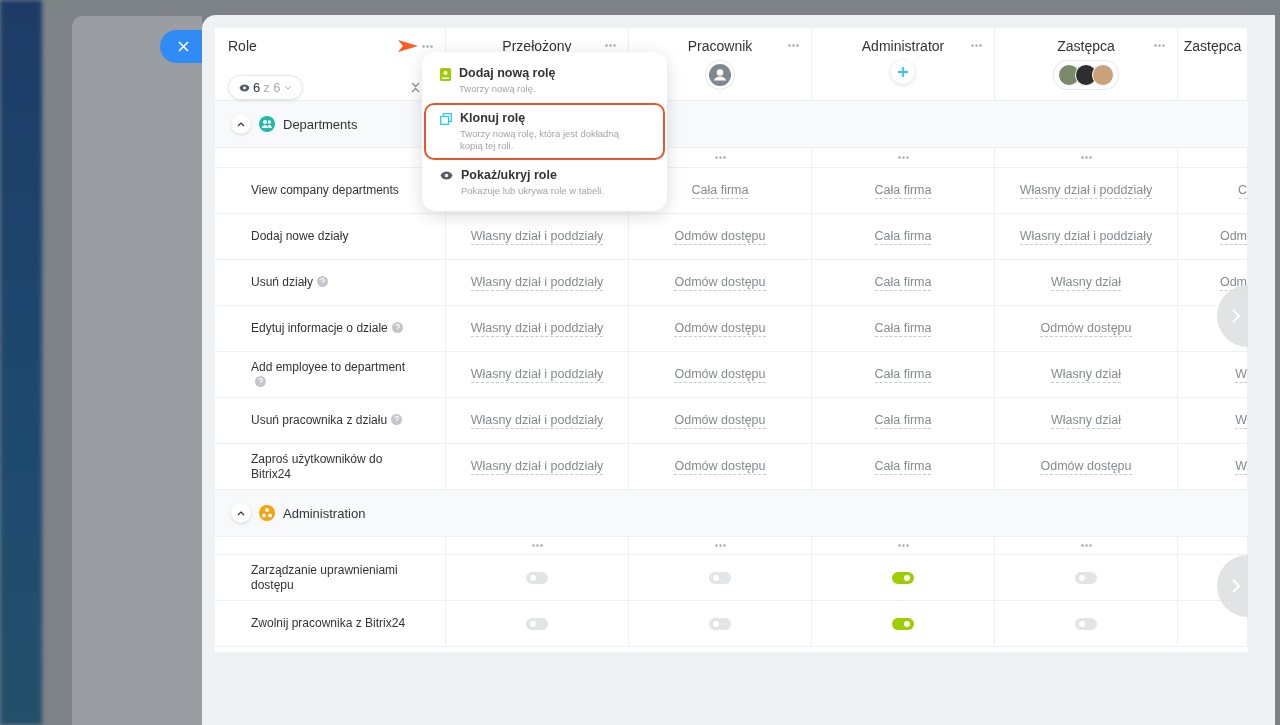 This screenshot has height=725, width=1280. What do you see at coordinates (325, 190) in the screenshot?
I see `permission-label: View company departments` at bounding box center [325, 190].